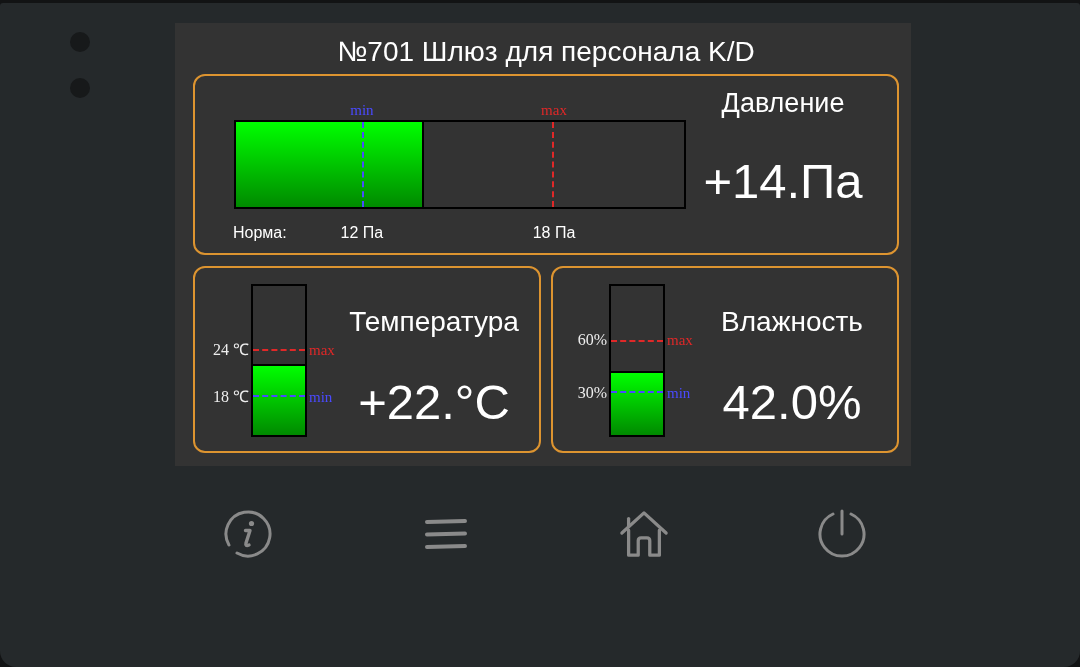  Describe the element at coordinates (792, 402) in the screenshot. I see `gauge-value: 42.0%` at that location.